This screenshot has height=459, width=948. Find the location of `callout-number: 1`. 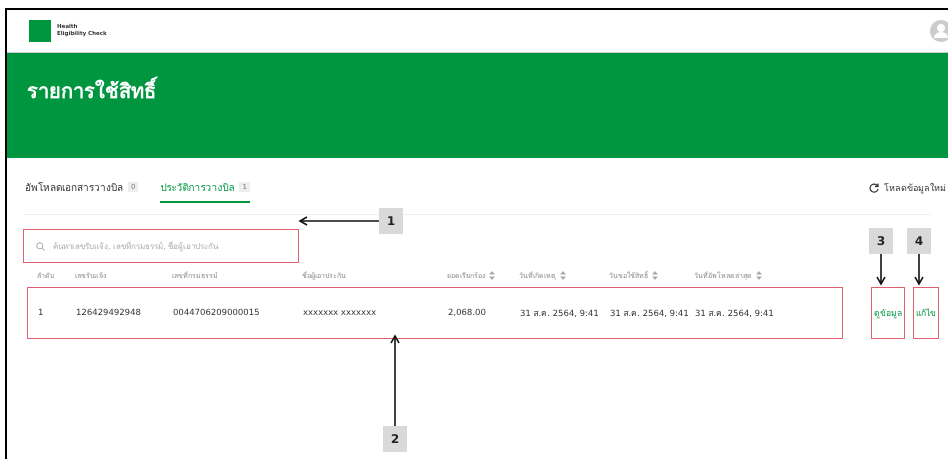

callout-number: 1 is located at coordinates (391, 221).